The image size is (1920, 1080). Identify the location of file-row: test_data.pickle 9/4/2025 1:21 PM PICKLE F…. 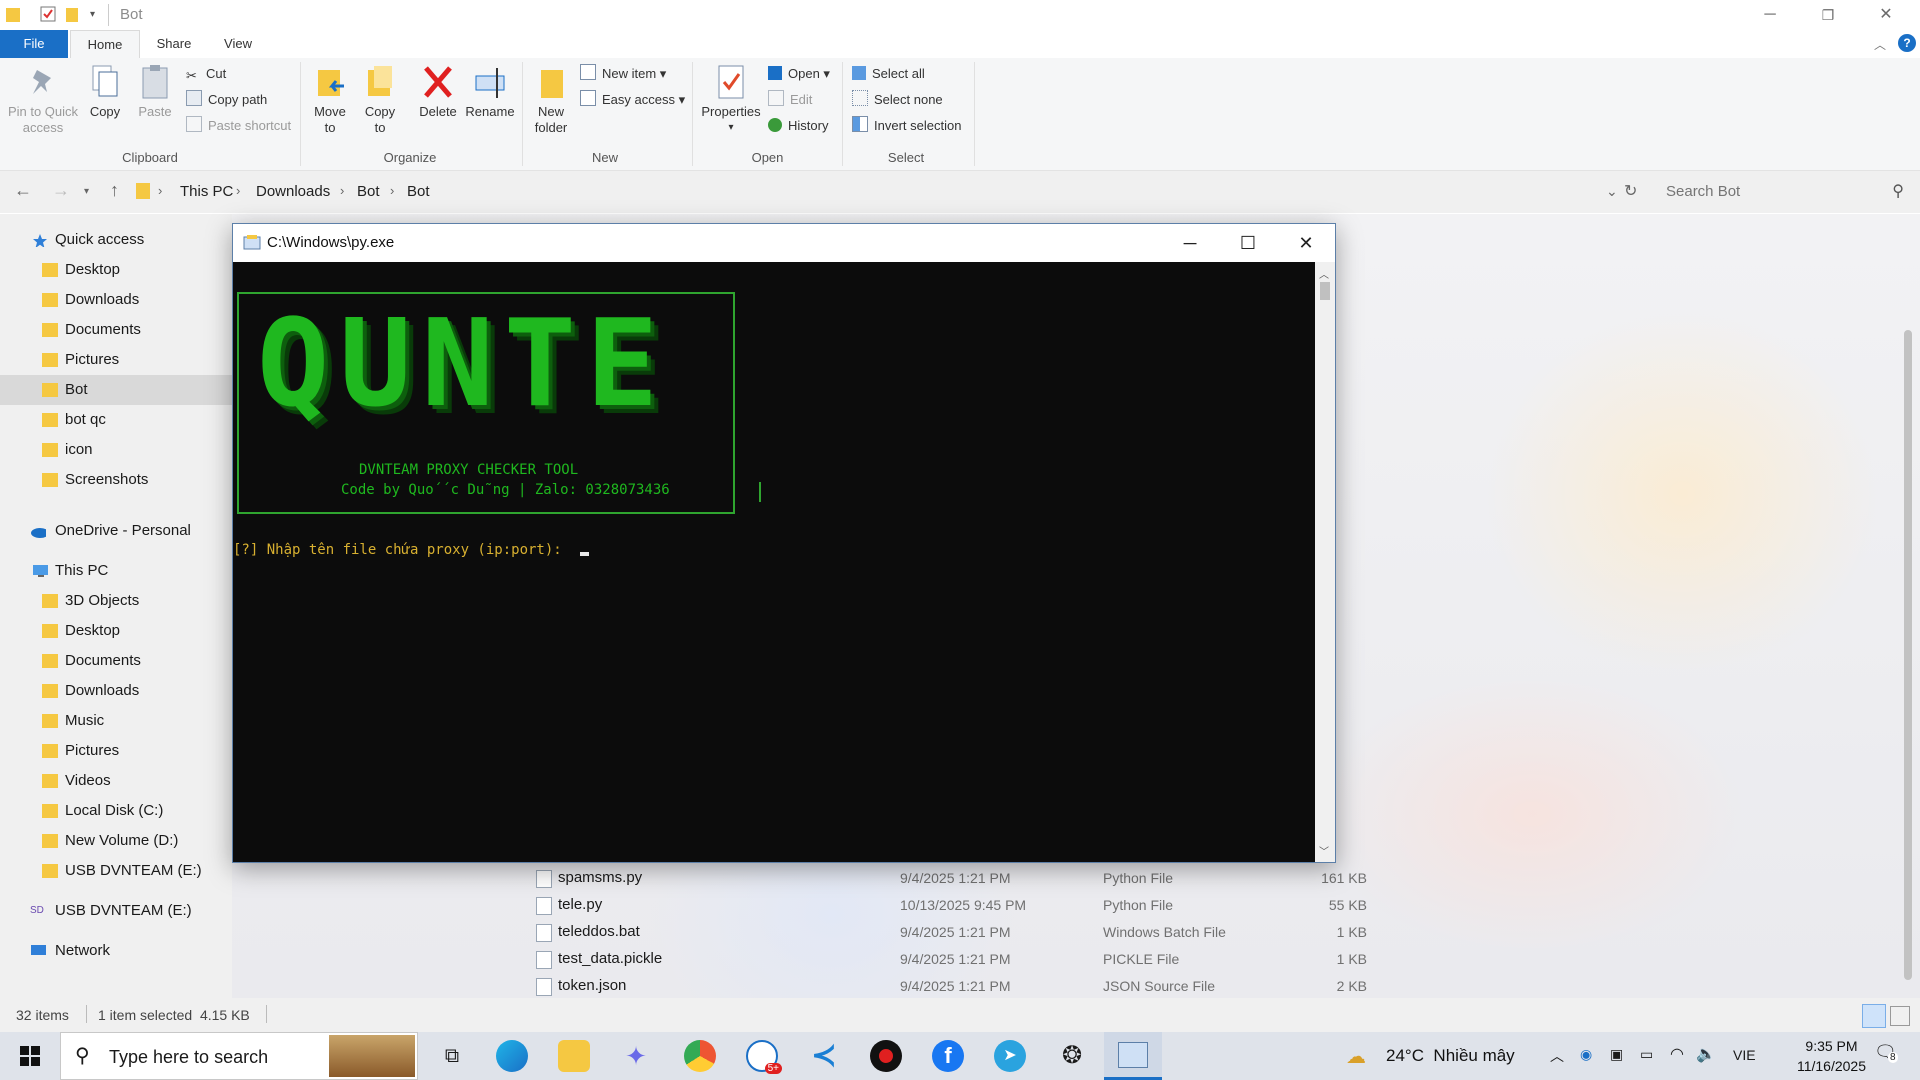
(982, 959).